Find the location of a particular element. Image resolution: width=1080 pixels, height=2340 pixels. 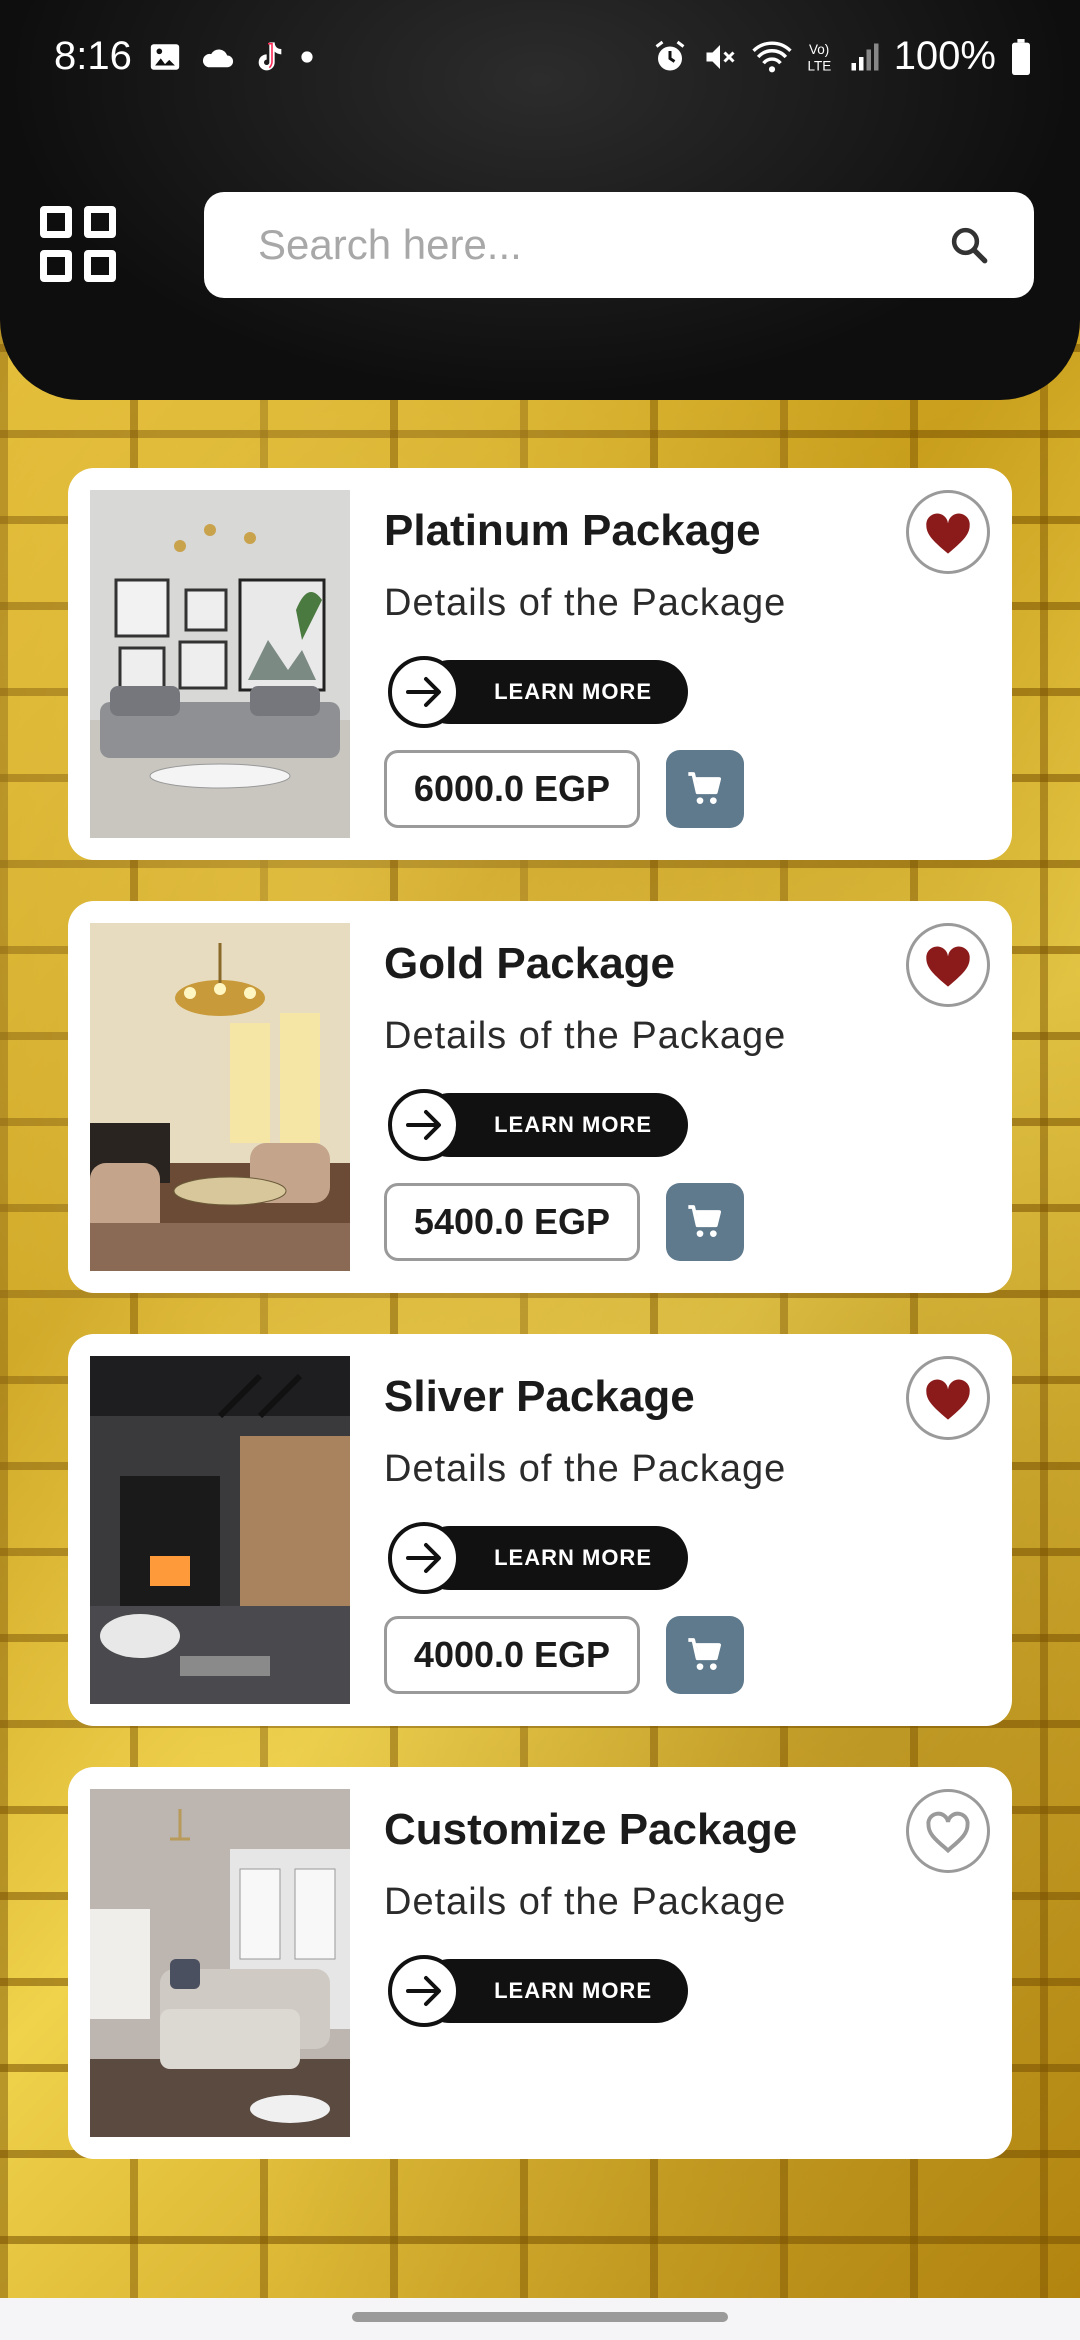

search-bar is located at coordinates (619, 245).